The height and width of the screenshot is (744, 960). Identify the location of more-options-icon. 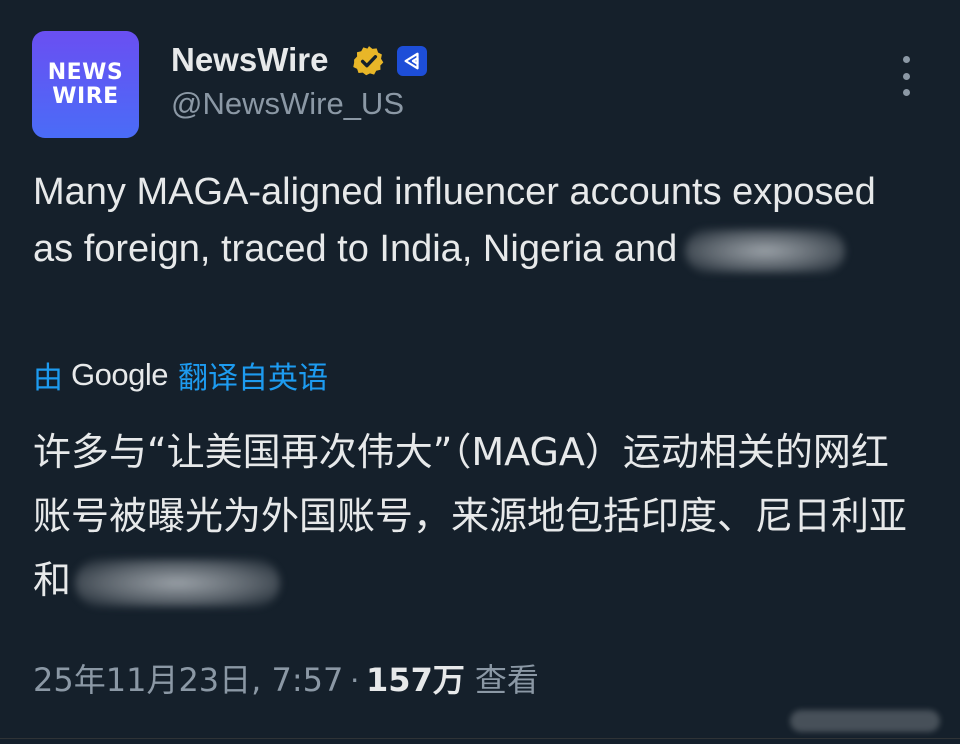
(906, 76).